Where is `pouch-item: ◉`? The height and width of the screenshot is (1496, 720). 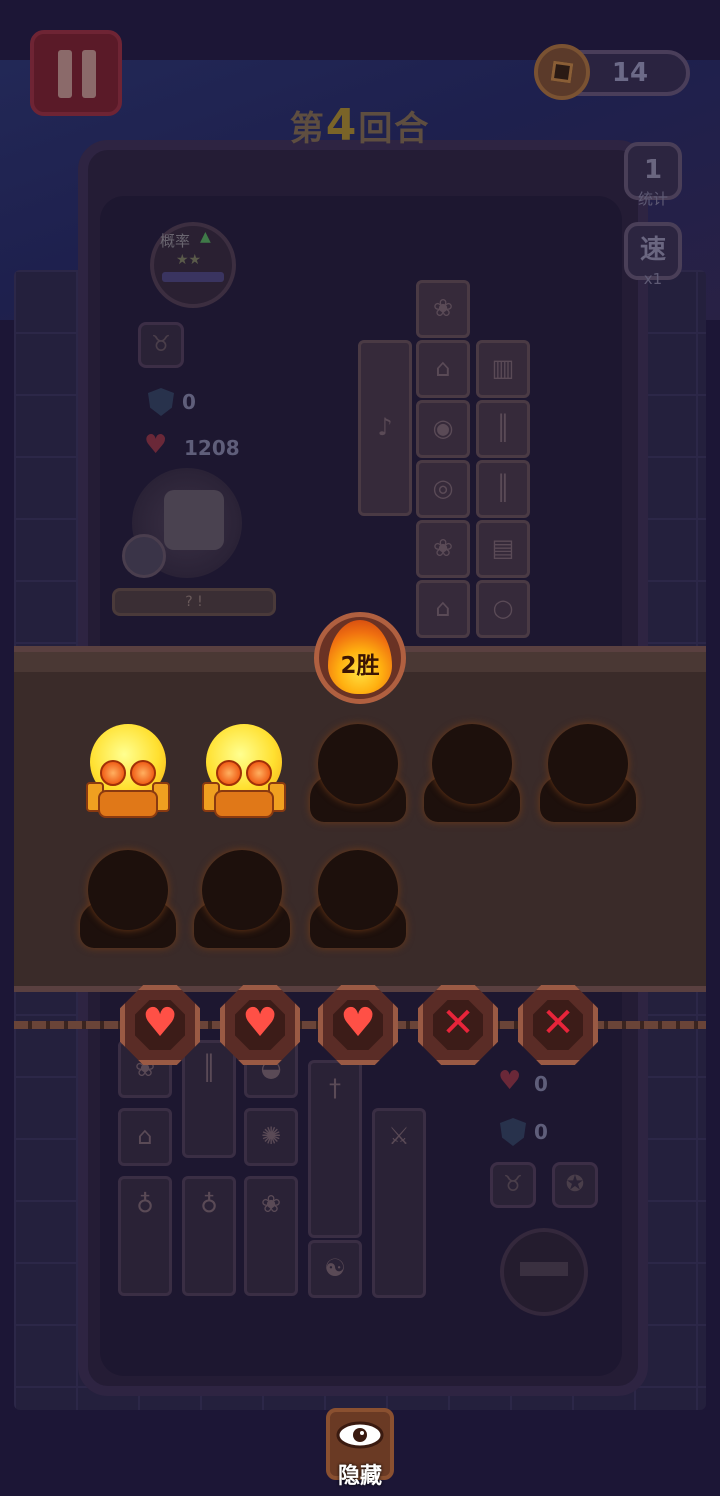
pouch-item: ◉ is located at coordinates (443, 429).